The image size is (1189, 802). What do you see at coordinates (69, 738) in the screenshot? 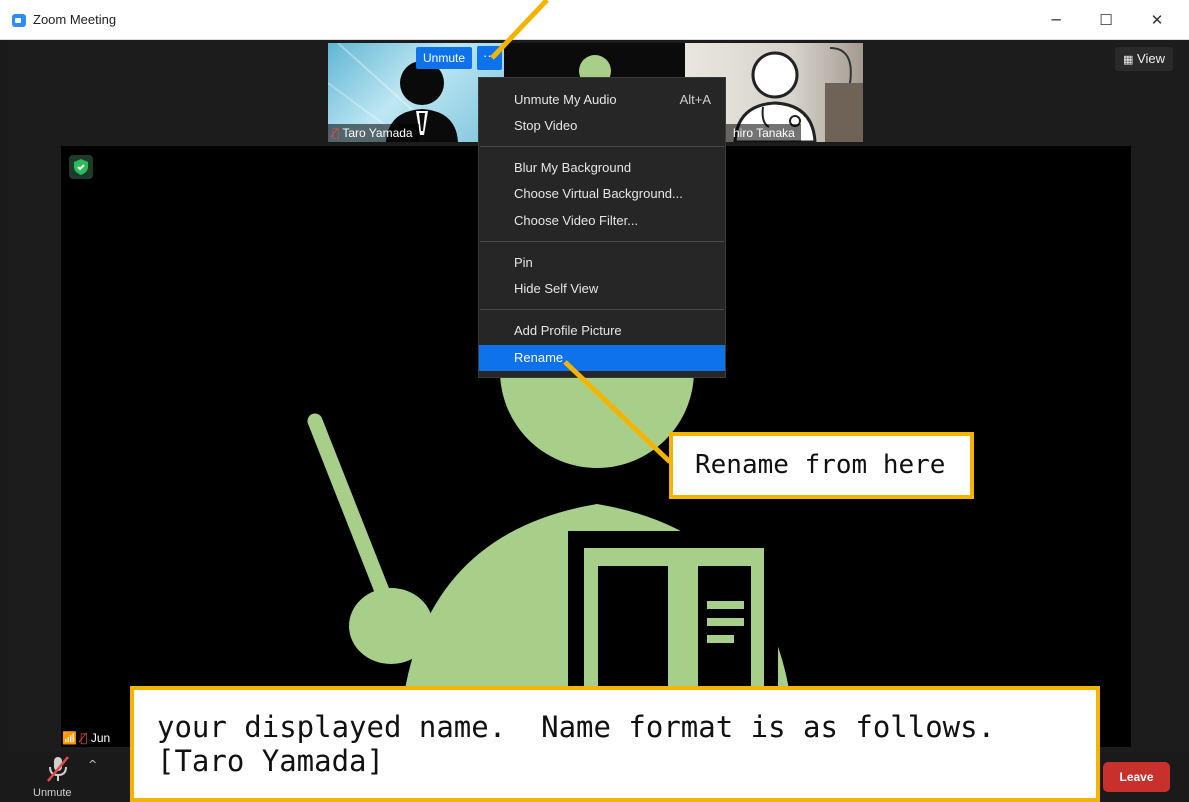
I see `signal-strength-icon: 📶` at bounding box center [69, 738].